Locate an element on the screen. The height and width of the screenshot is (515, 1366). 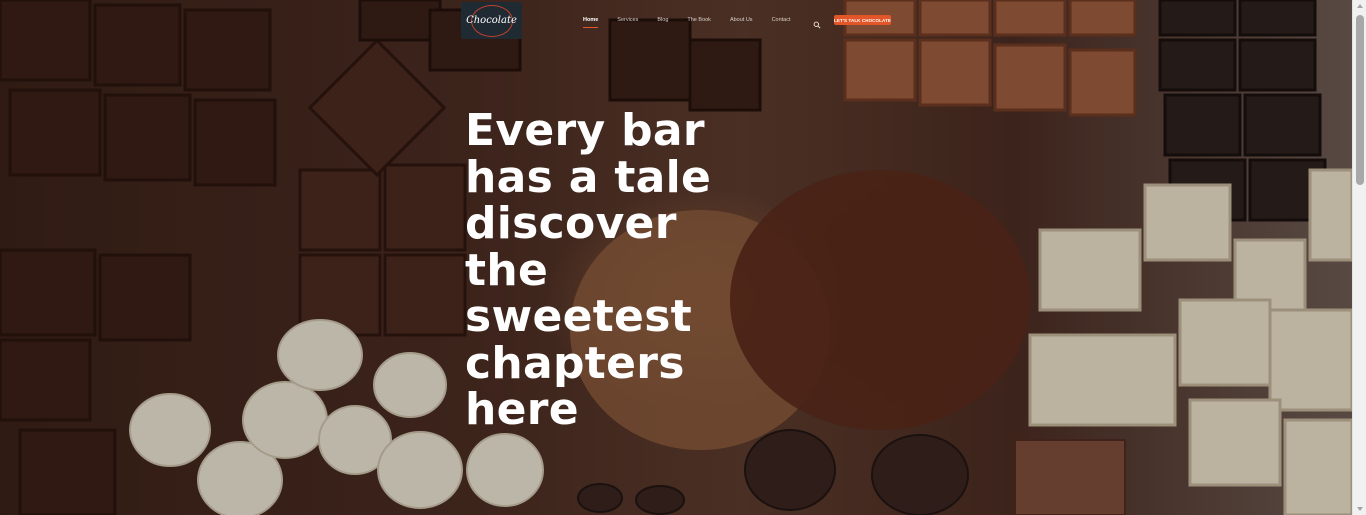
nav-item-about-us: About Us is located at coordinates (741, 20).